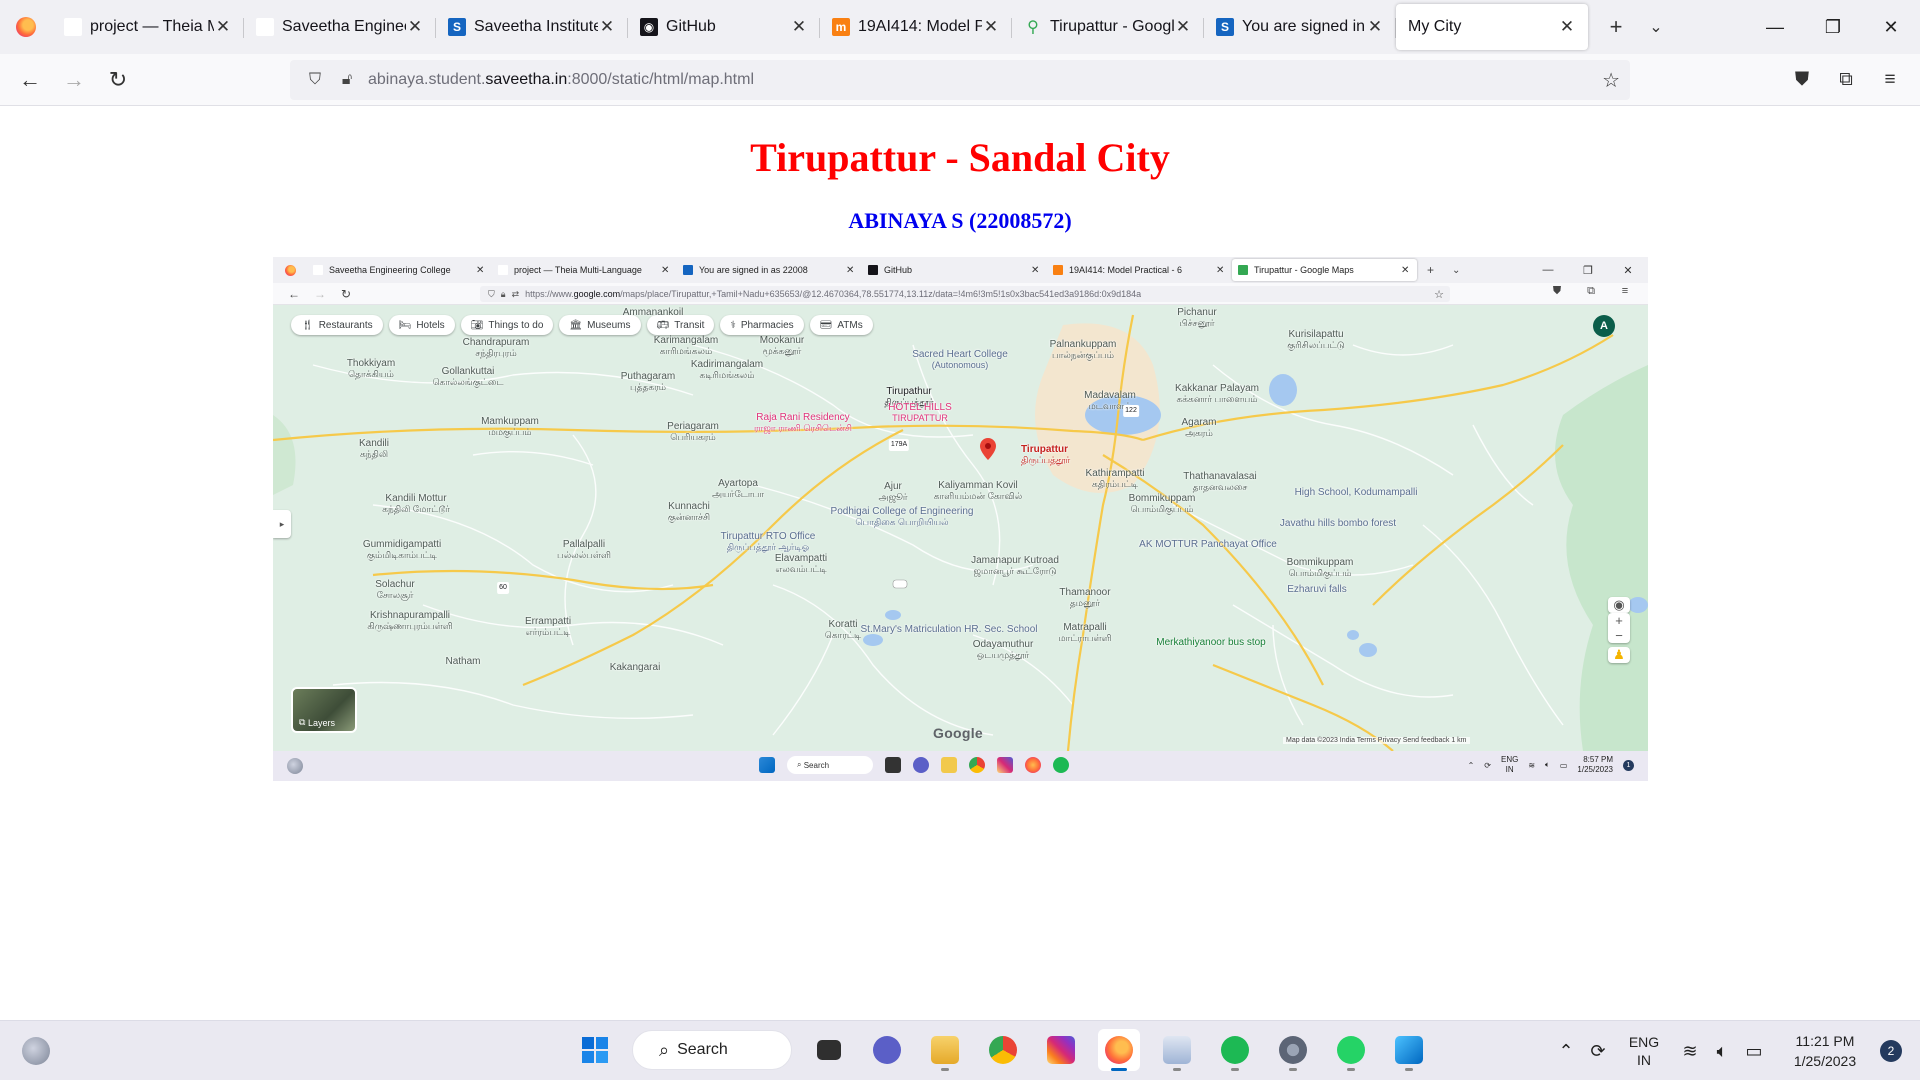 Image resolution: width=1920 pixels, height=1081 pixels. Describe the element at coordinates (409, 621) in the screenshot. I see `map-place-label: Krishnapurampalli கிருஷ்ணாபுரம்பள்ளி` at that location.